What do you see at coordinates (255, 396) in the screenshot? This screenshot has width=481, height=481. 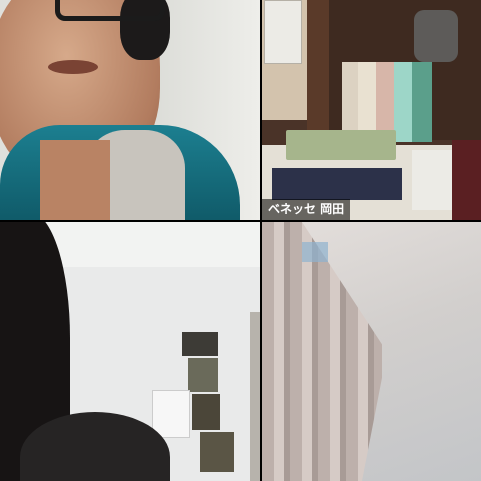 I see `door-edge` at bounding box center [255, 396].